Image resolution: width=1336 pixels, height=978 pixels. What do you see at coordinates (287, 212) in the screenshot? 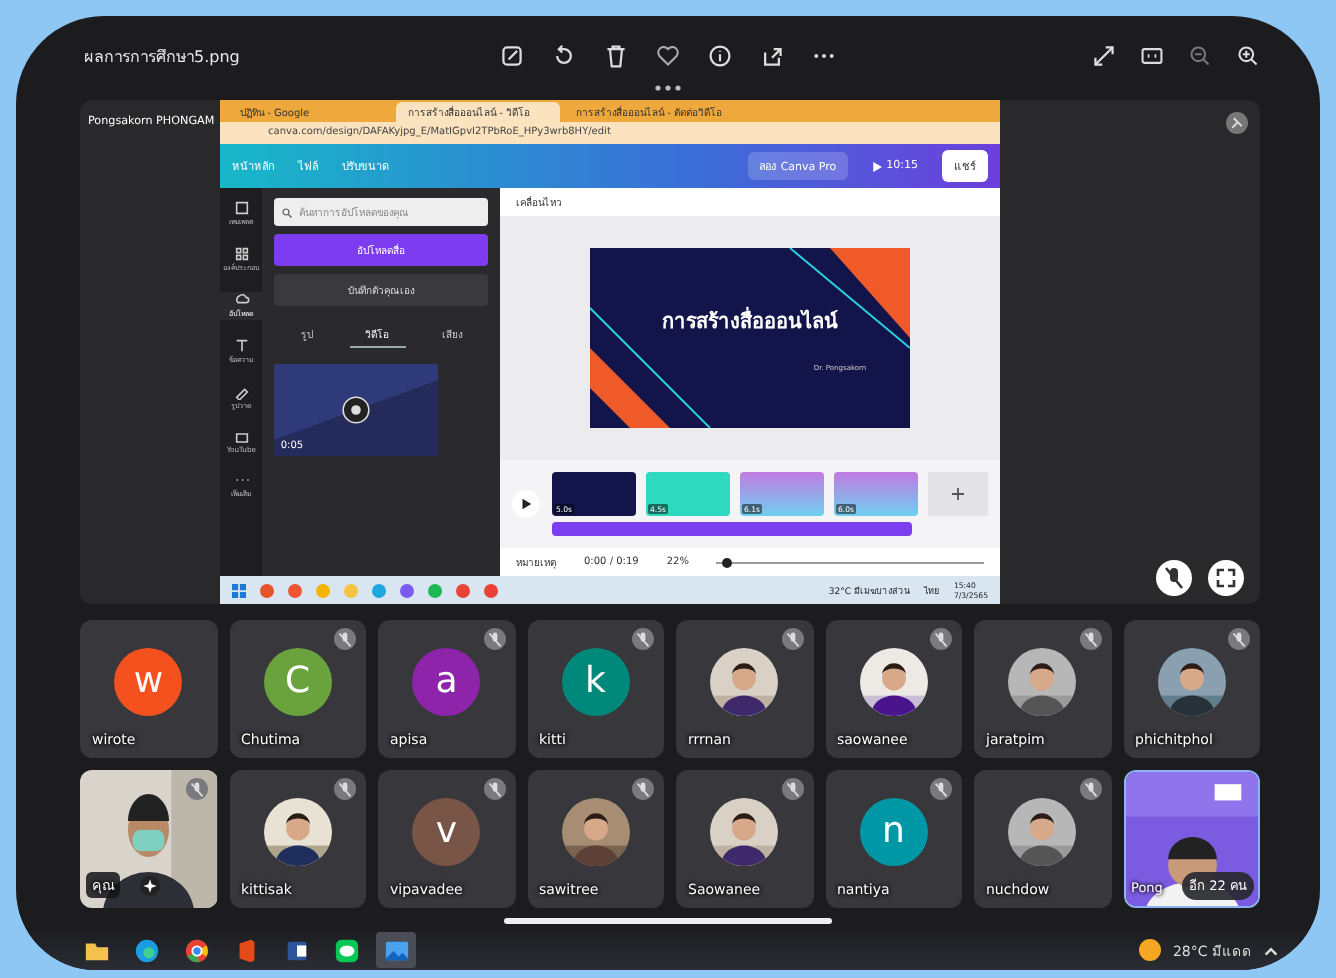
I see `search-icon` at bounding box center [287, 212].